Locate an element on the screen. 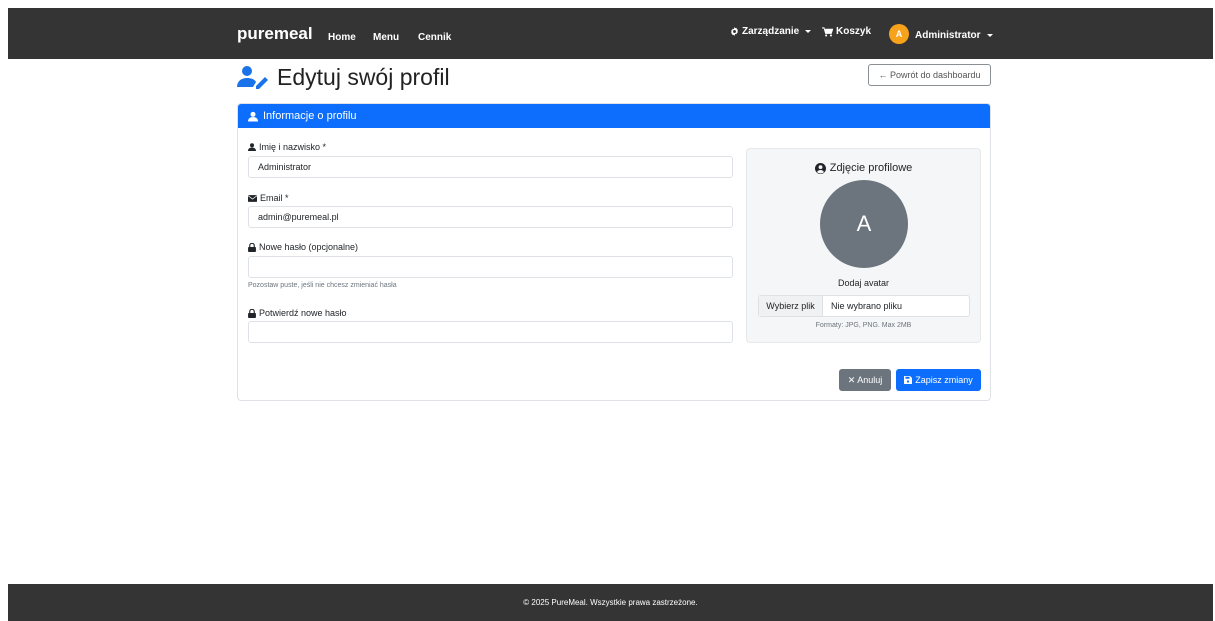 The width and height of the screenshot is (1215, 621). close-icon: ✕ is located at coordinates (851, 379).